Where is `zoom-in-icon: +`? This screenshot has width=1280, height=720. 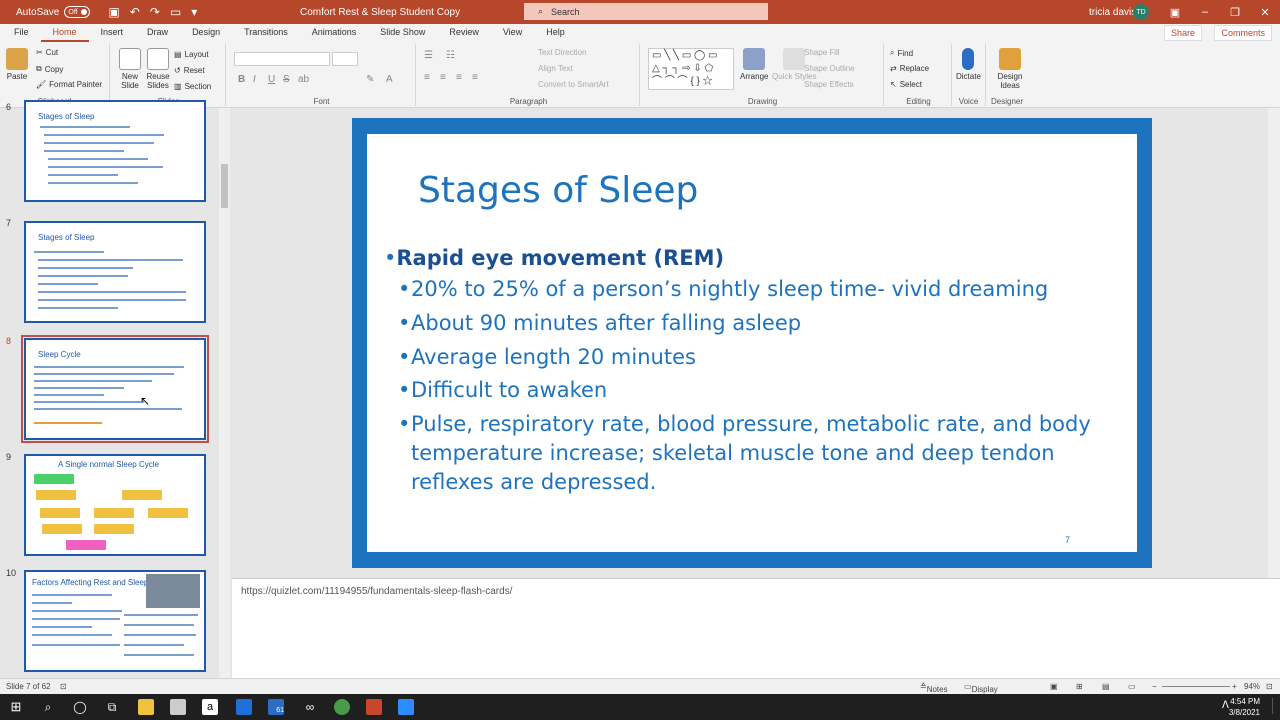
zoom-in-icon: + is located at coordinates (1234, 686).